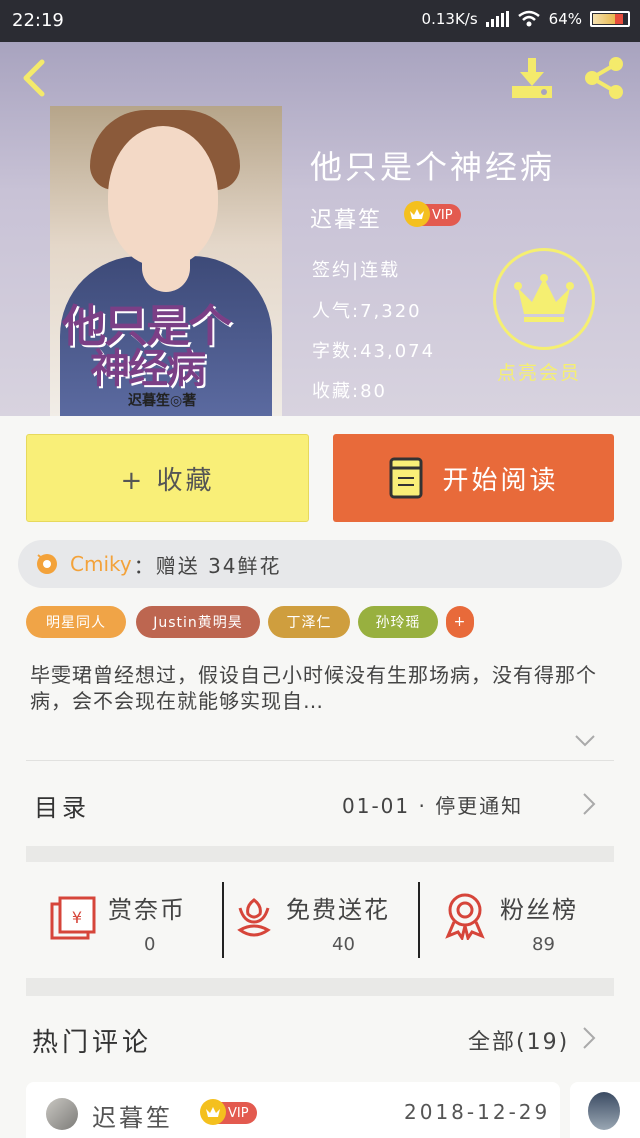 The height and width of the screenshot is (1138, 640). Describe the element at coordinates (320, 564) in the screenshot. I see `gift-notice: Cmiky ：赠送 34鲜花` at that location.